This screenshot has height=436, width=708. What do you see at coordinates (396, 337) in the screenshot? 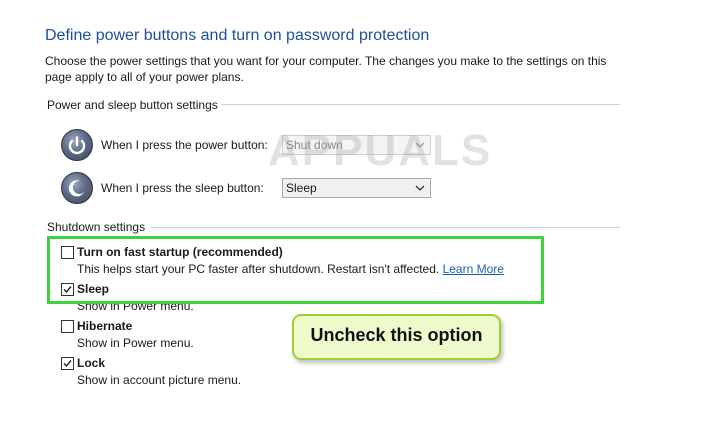
I see `annotation-callout: Uncheck this option` at bounding box center [396, 337].